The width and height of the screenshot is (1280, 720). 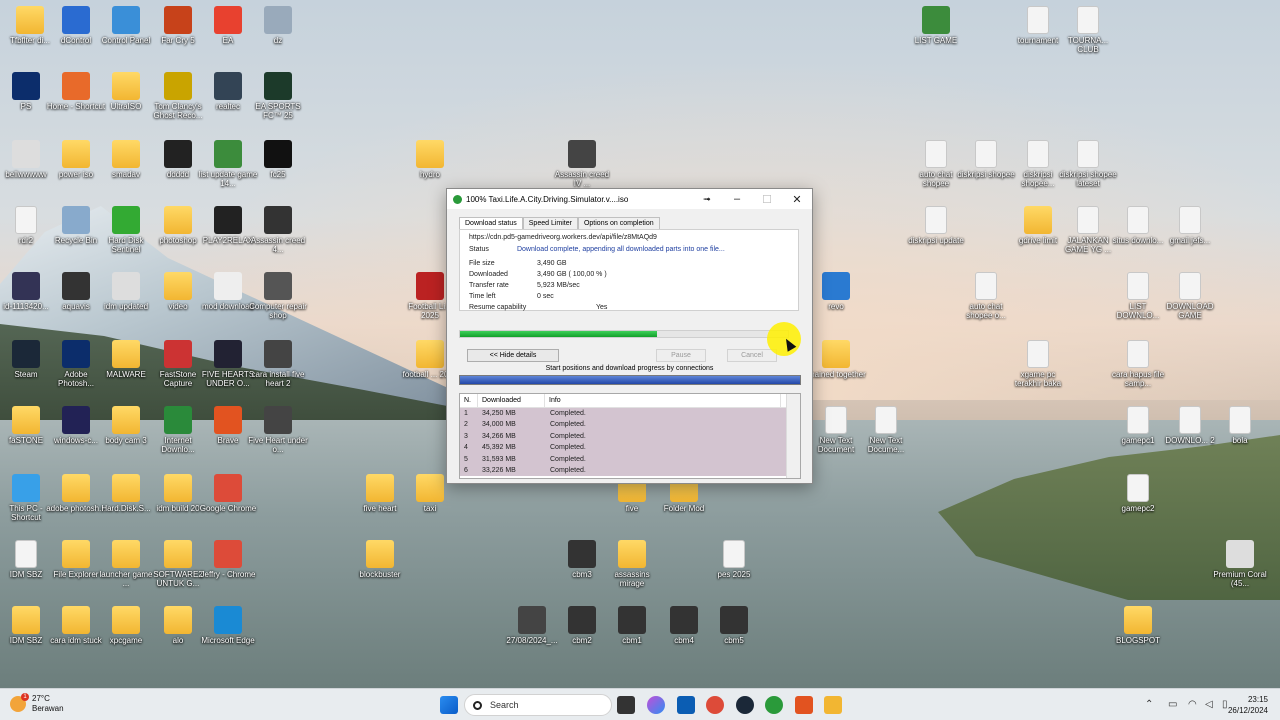 I want to click on desktop-icon: body cam 3, so click(x=126, y=436).